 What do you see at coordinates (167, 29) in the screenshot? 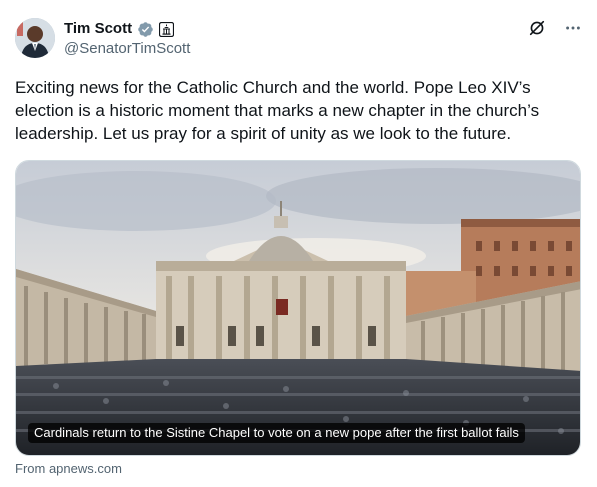
I see `senate-building-icon` at bounding box center [167, 29].